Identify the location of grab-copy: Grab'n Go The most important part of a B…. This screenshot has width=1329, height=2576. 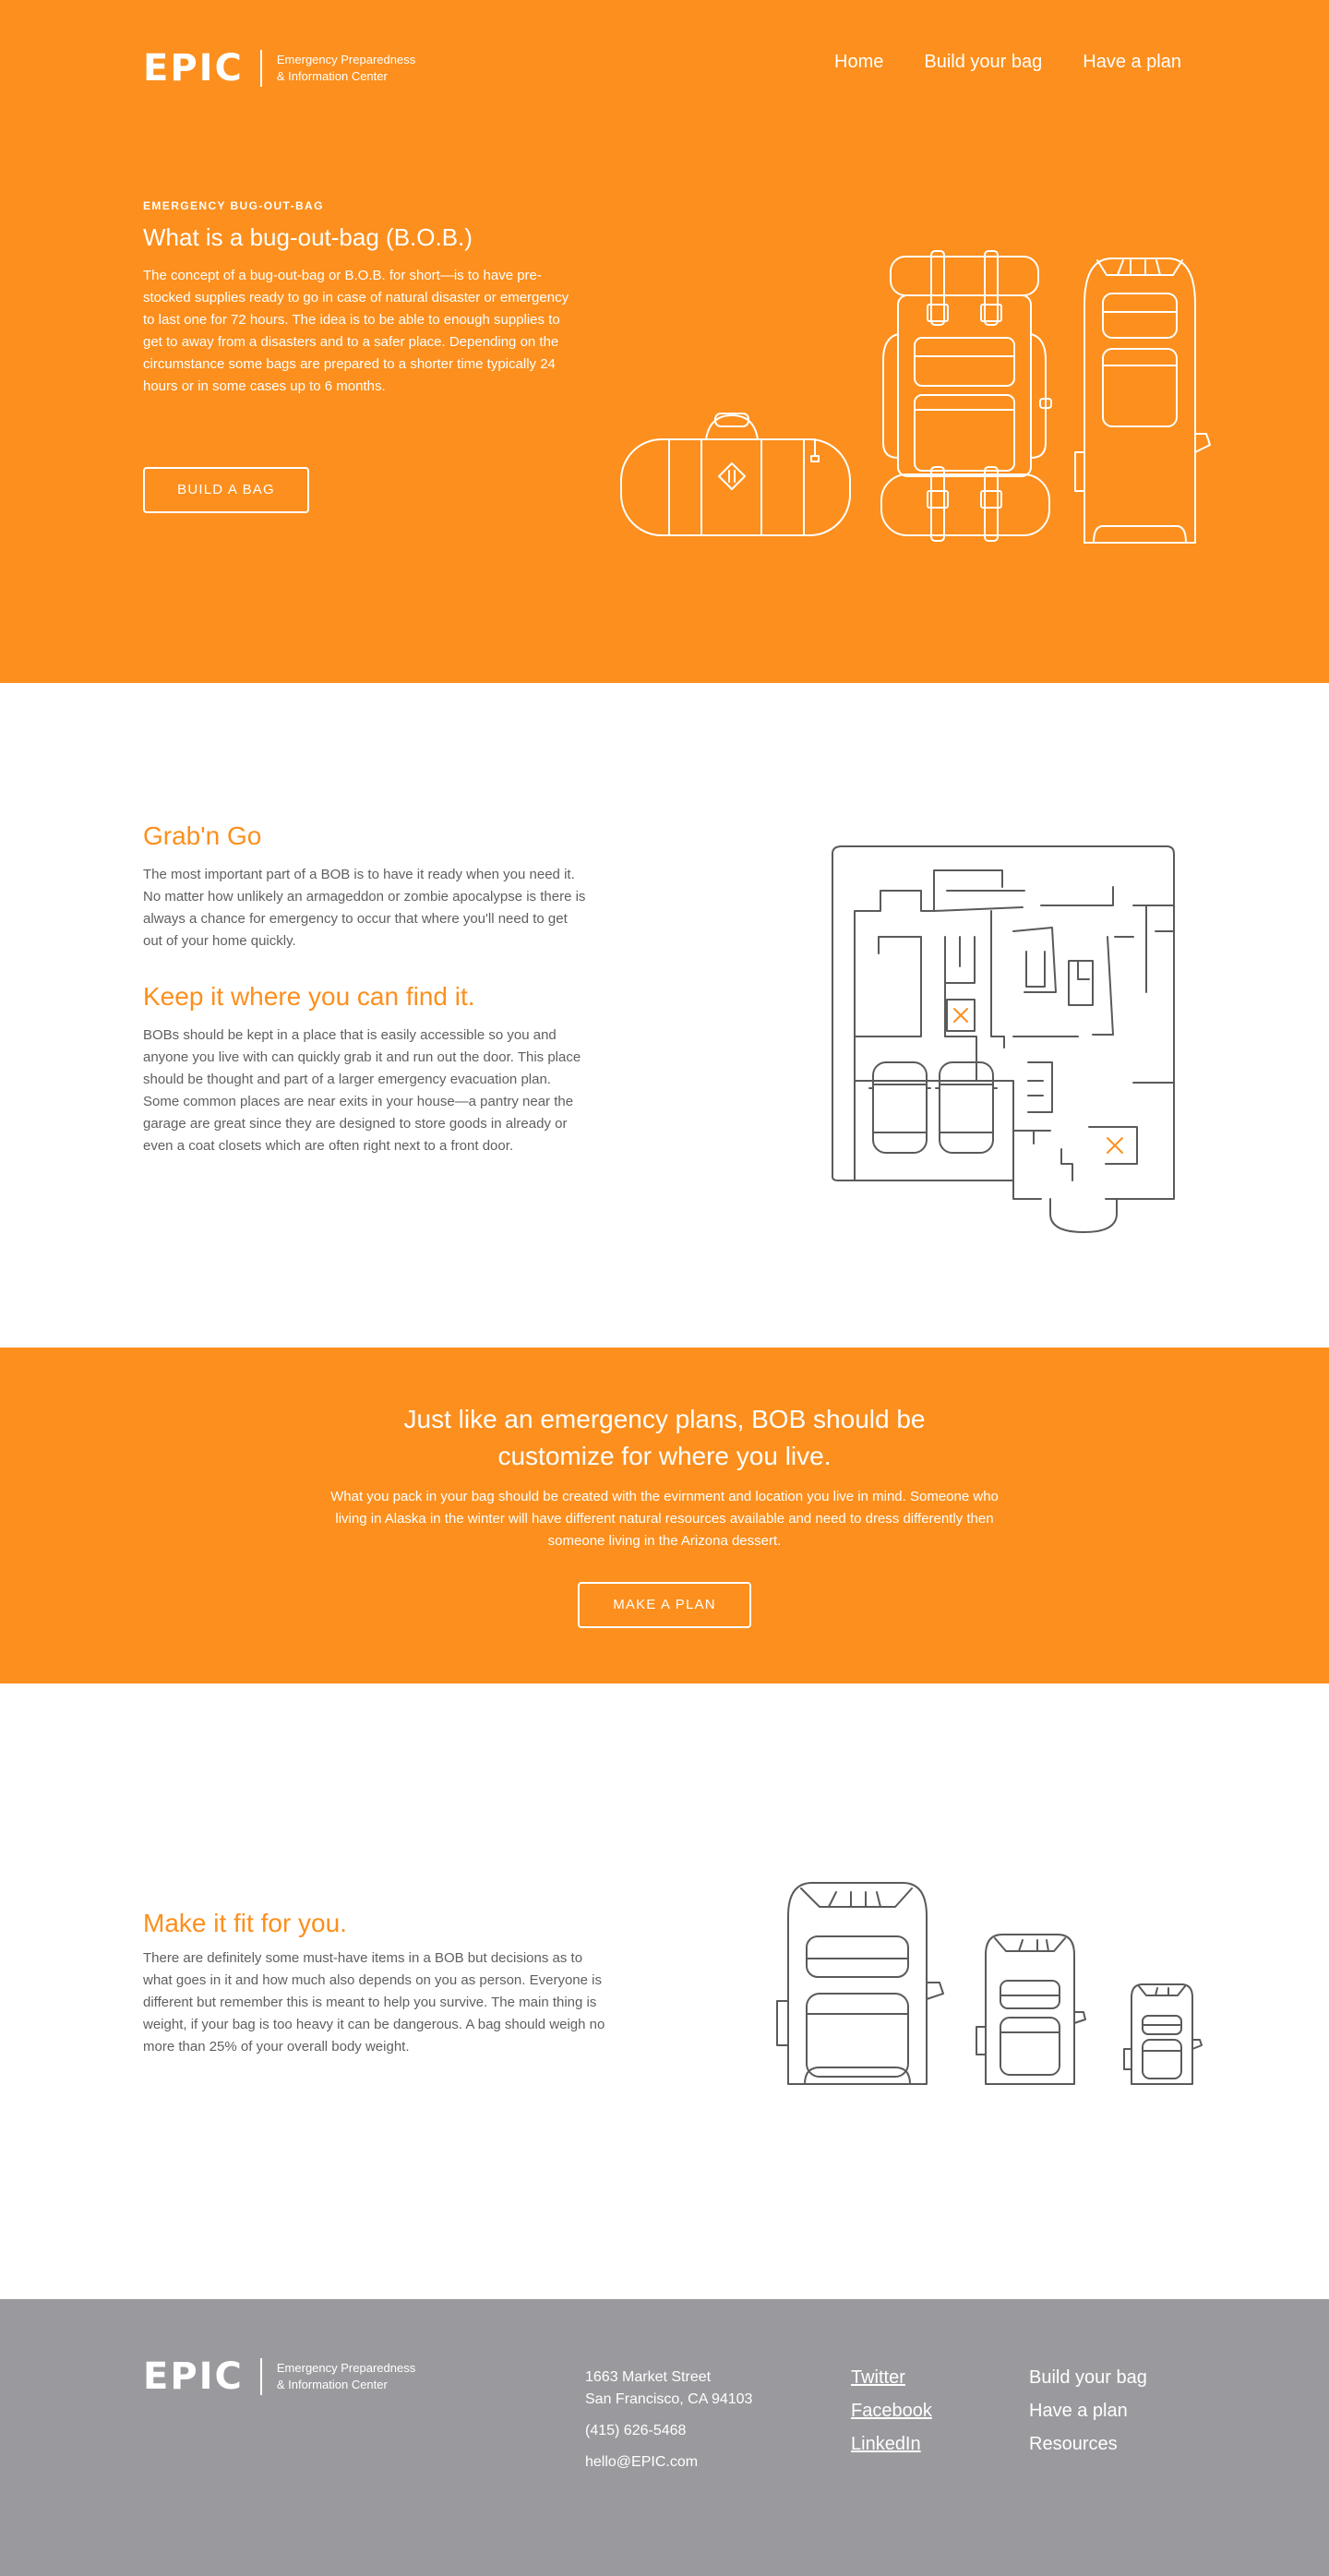
(365, 989).